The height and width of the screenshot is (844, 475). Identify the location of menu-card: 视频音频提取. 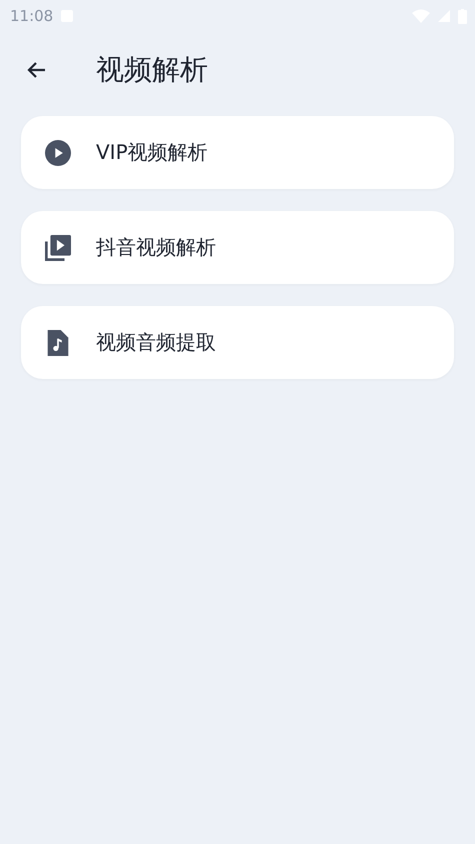
(237, 342).